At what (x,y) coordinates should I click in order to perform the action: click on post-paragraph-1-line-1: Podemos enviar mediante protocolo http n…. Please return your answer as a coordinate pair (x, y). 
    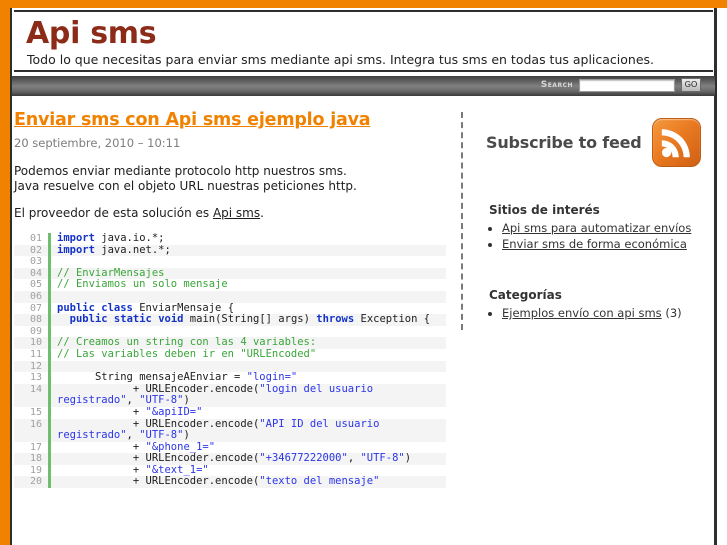
    Looking at the image, I should click on (180, 171).